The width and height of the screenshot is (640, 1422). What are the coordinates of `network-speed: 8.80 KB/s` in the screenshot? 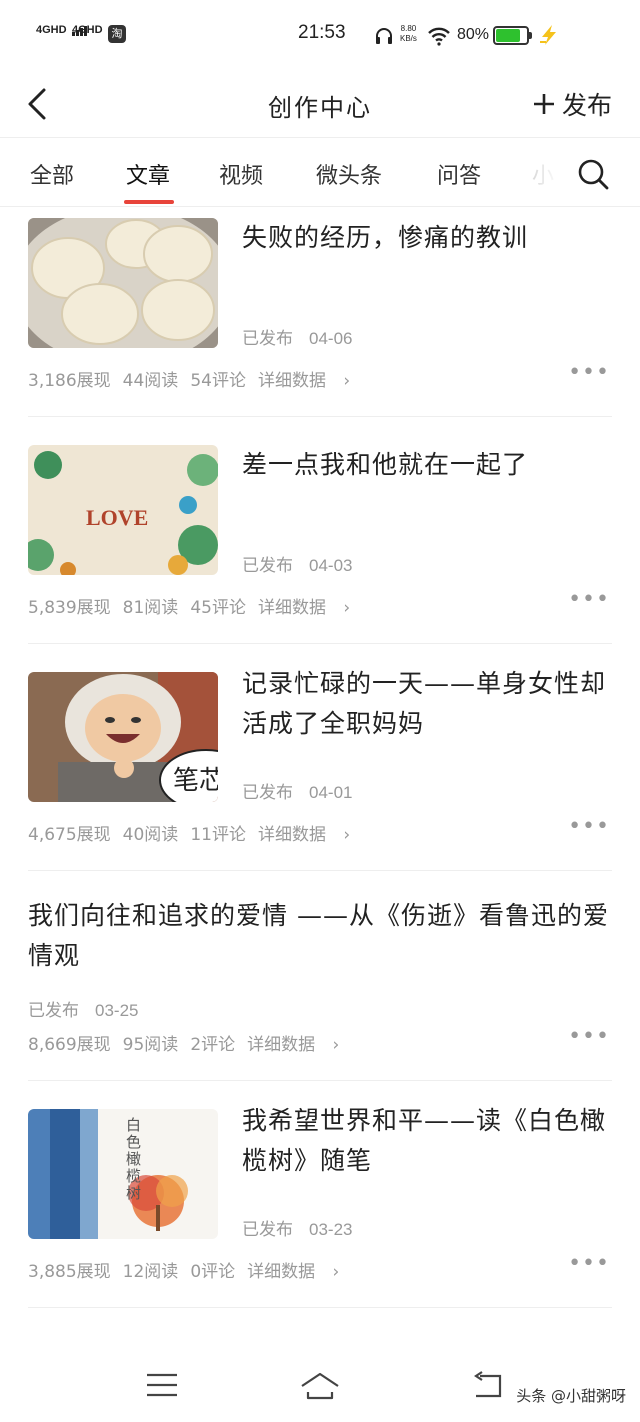 It's located at (408, 34).